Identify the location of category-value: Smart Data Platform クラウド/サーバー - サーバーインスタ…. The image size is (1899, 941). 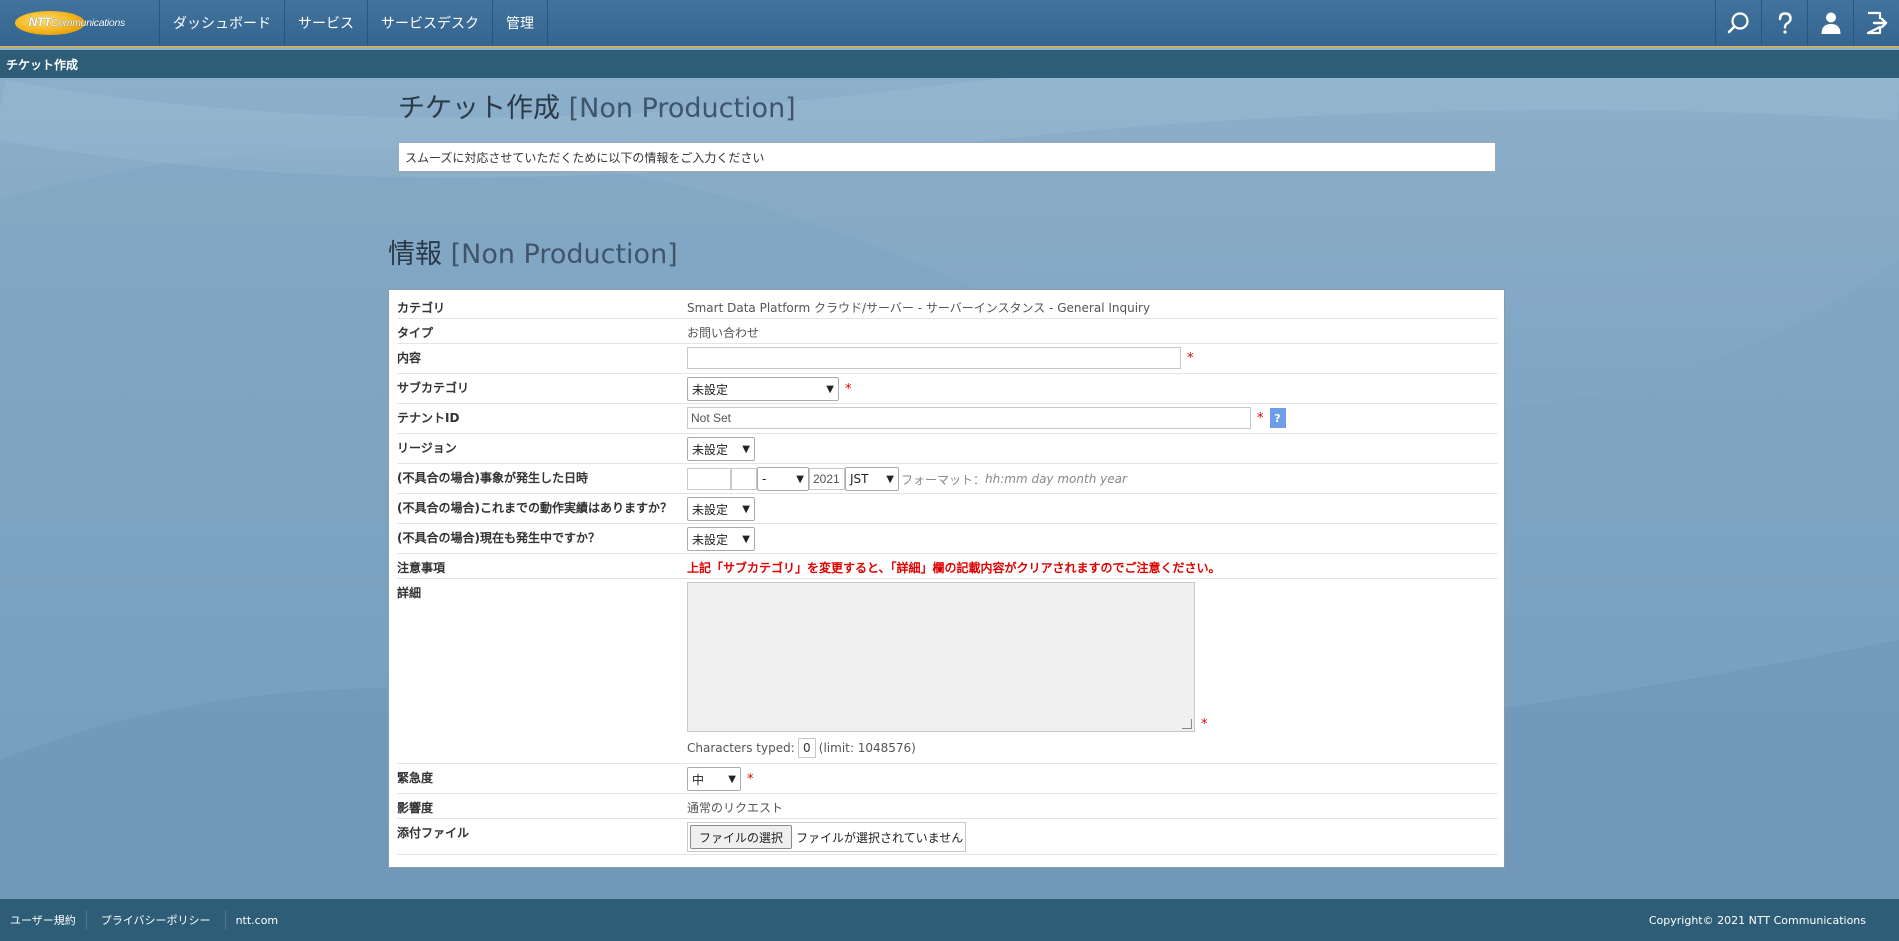
(919, 308).